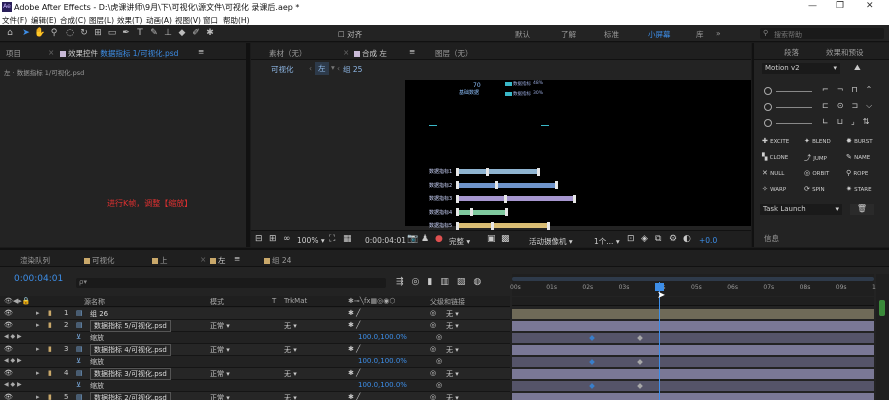 The image size is (889, 400). Describe the element at coordinates (851, 106) in the screenshot. I see `anchor-buttons-row: ⊏⊙⊐⌵` at that location.